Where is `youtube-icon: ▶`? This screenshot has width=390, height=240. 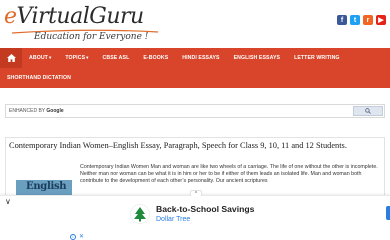 youtube-icon: ▶ is located at coordinates (381, 20).